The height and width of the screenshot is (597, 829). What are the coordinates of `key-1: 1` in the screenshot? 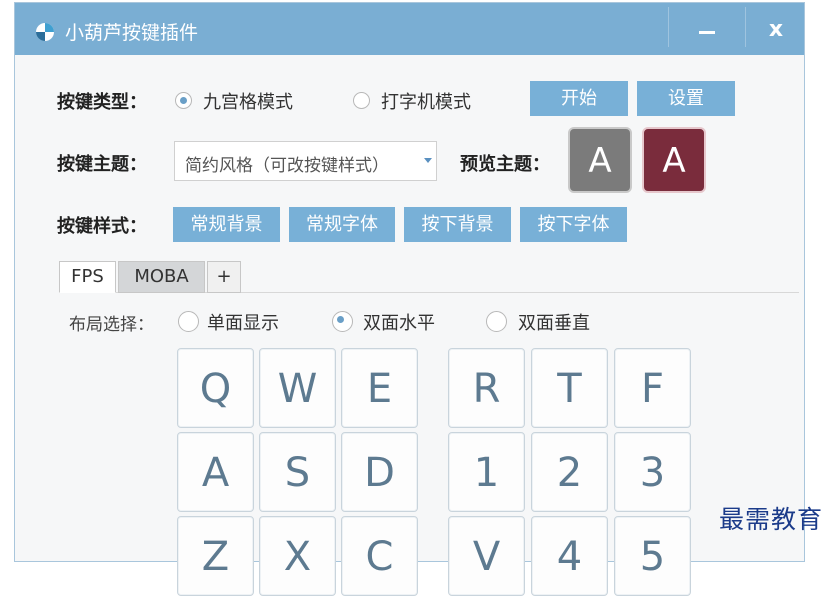 It's located at (486, 472).